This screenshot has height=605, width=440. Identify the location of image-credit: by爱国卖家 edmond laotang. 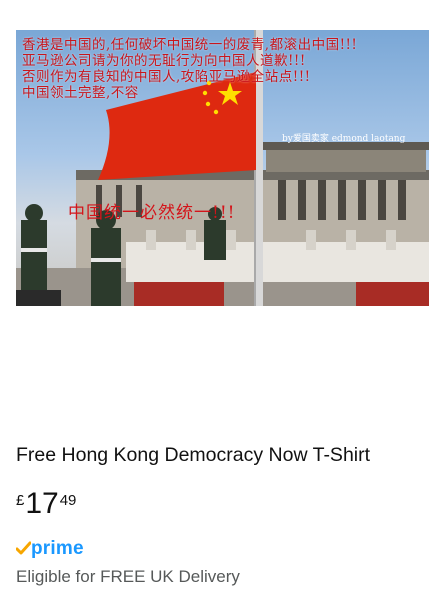
(344, 139).